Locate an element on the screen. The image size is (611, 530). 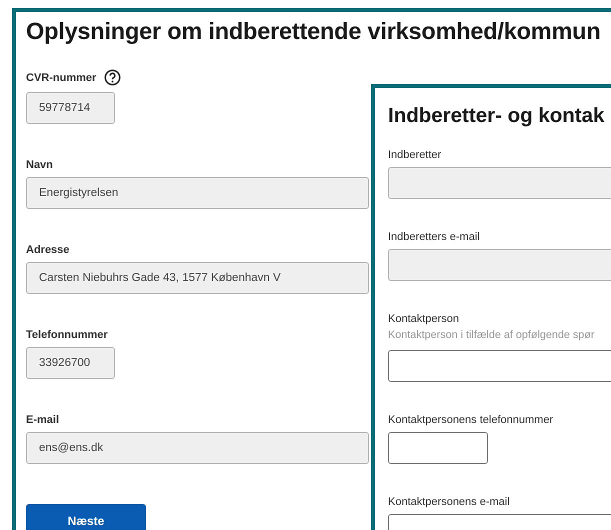
field-label: E-mail is located at coordinates (43, 420).